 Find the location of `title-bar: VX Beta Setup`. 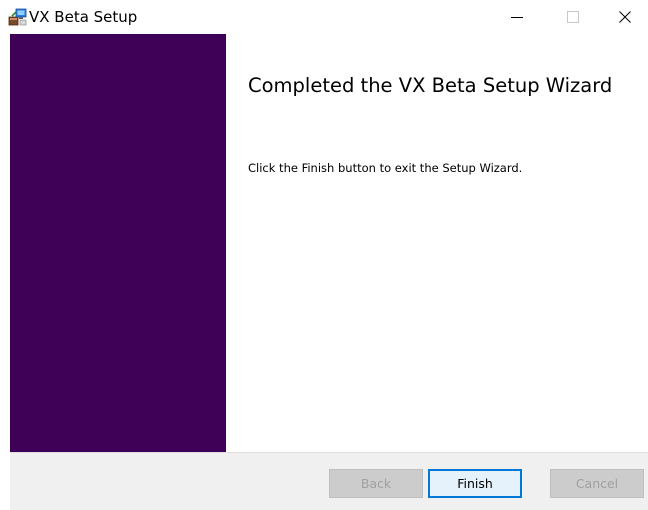

title-bar: VX Beta Setup is located at coordinates (324, 17).